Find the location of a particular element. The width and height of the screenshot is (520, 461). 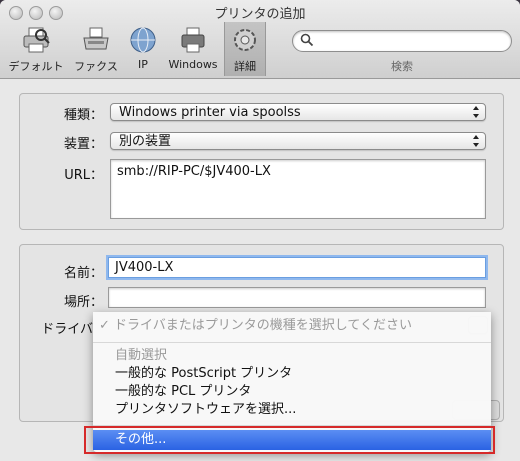

location-field is located at coordinates (297, 297).